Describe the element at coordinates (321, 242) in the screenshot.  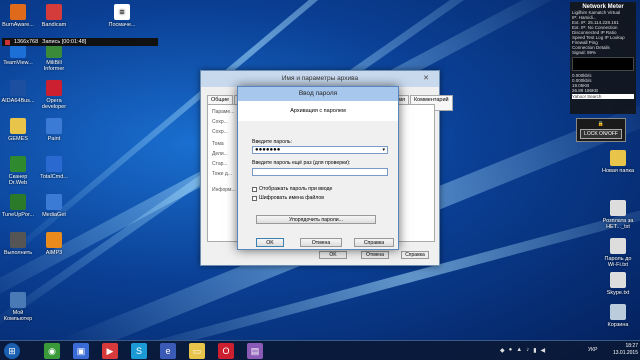
I see `cancel-button: Отмена` at that location.